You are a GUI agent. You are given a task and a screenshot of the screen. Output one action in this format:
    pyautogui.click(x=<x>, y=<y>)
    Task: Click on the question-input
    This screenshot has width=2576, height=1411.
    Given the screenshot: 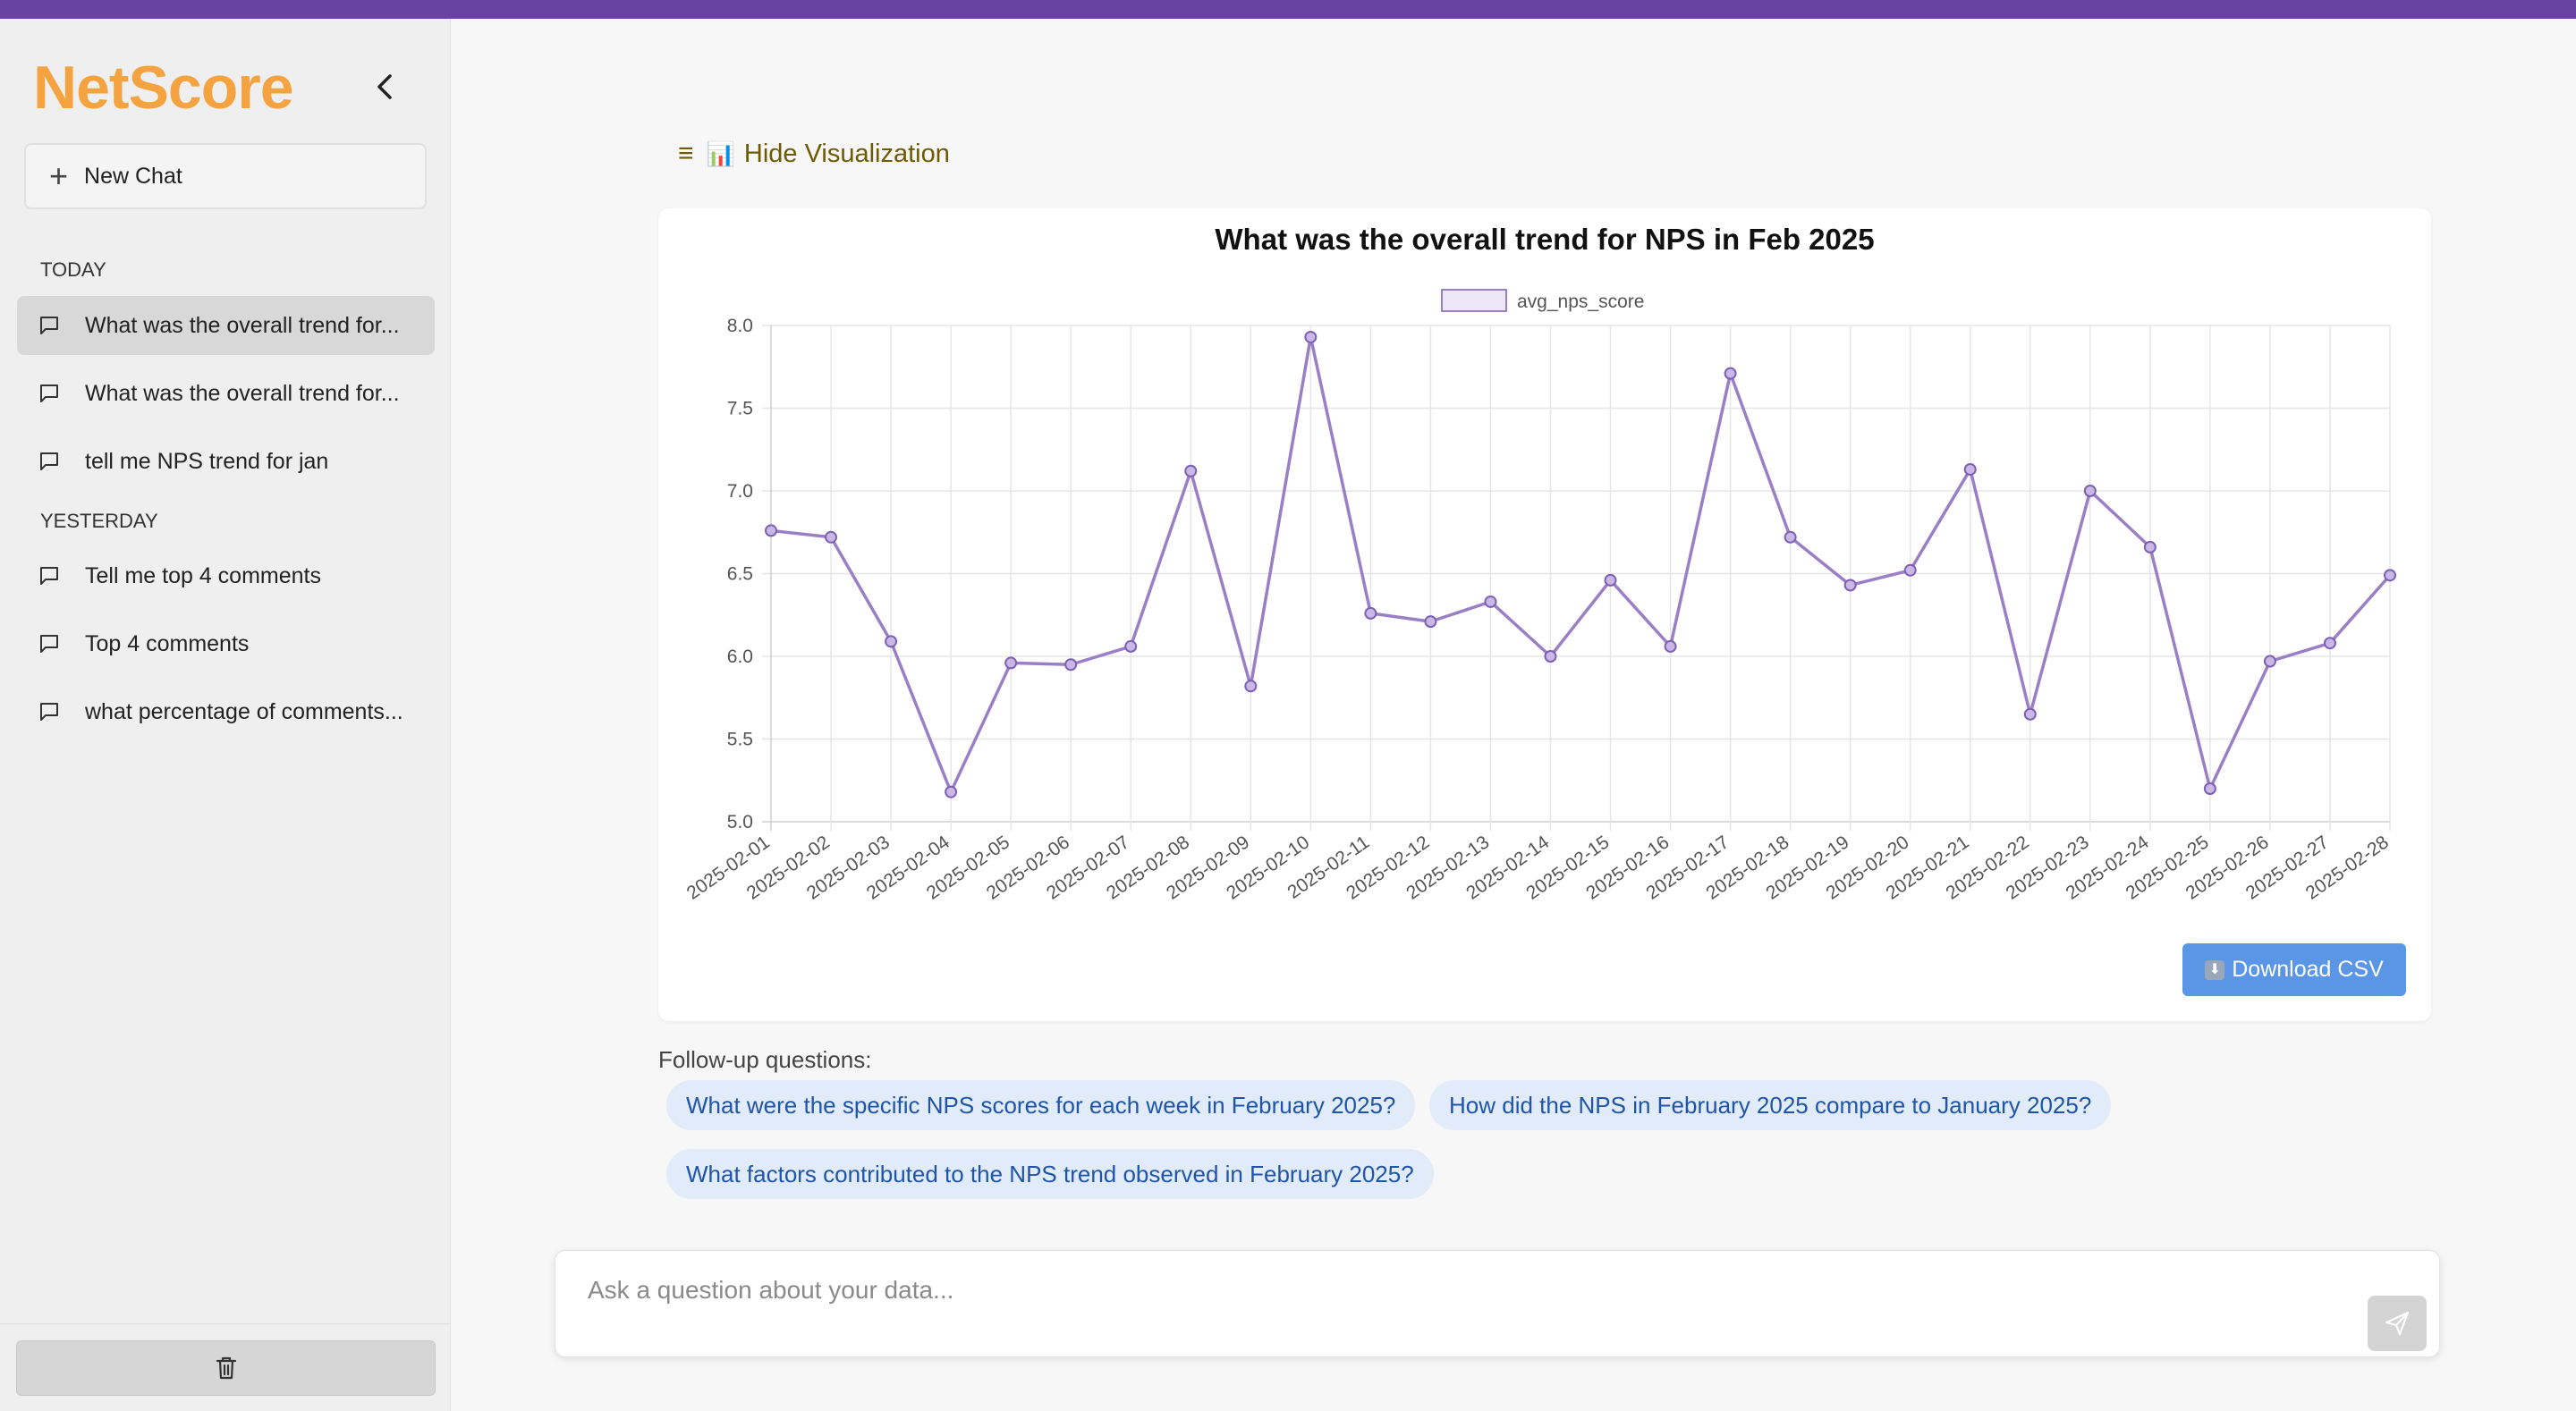 What is the action you would take?
    pyautogui.click(x=1437, y=1294)
    